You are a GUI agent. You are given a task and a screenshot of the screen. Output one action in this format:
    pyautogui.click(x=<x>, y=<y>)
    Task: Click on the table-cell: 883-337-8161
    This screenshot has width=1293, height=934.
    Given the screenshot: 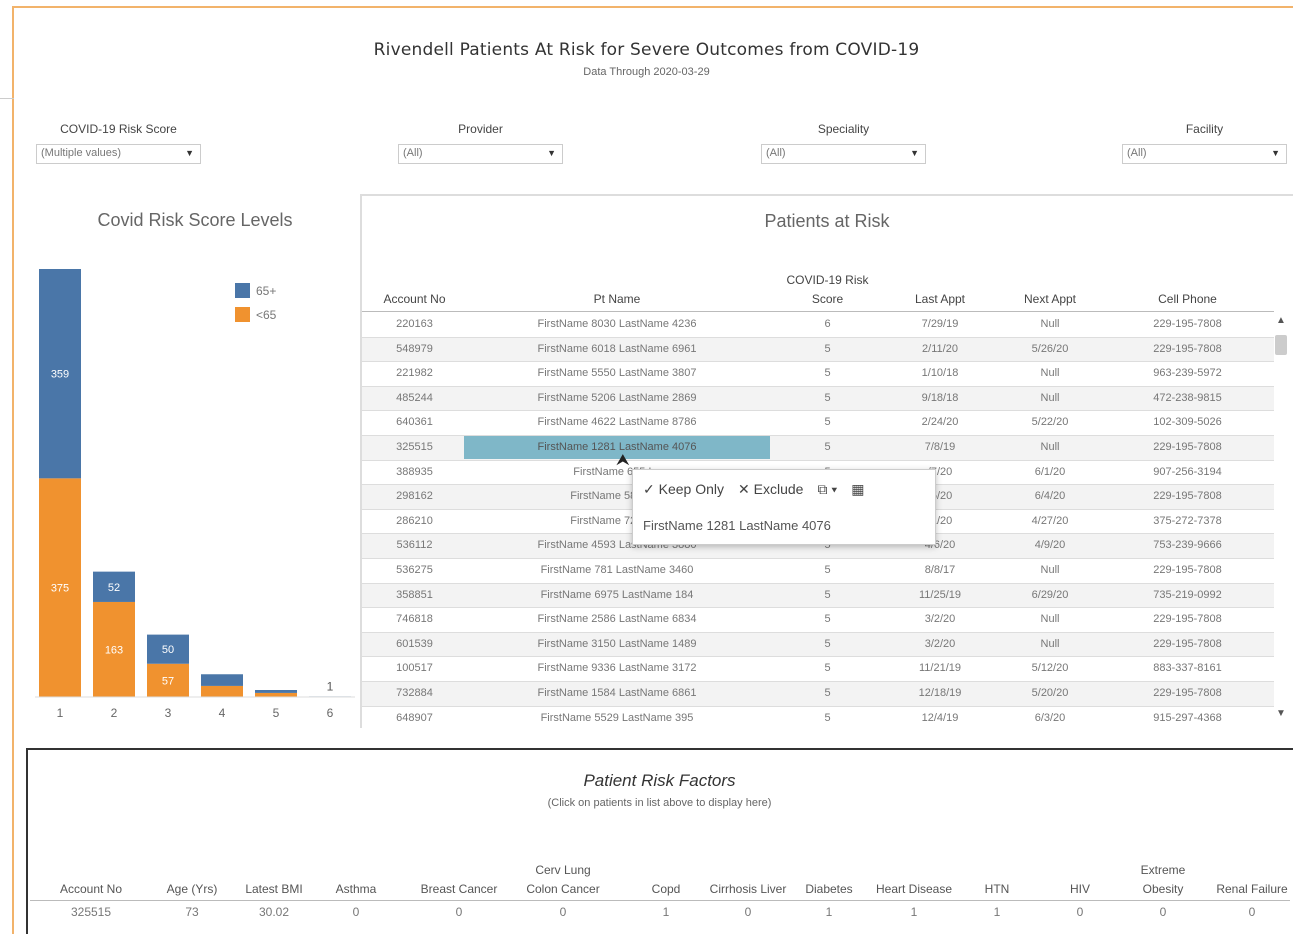 What is the action you would take?
    pyautogui.click(x=1187, y=668)
    